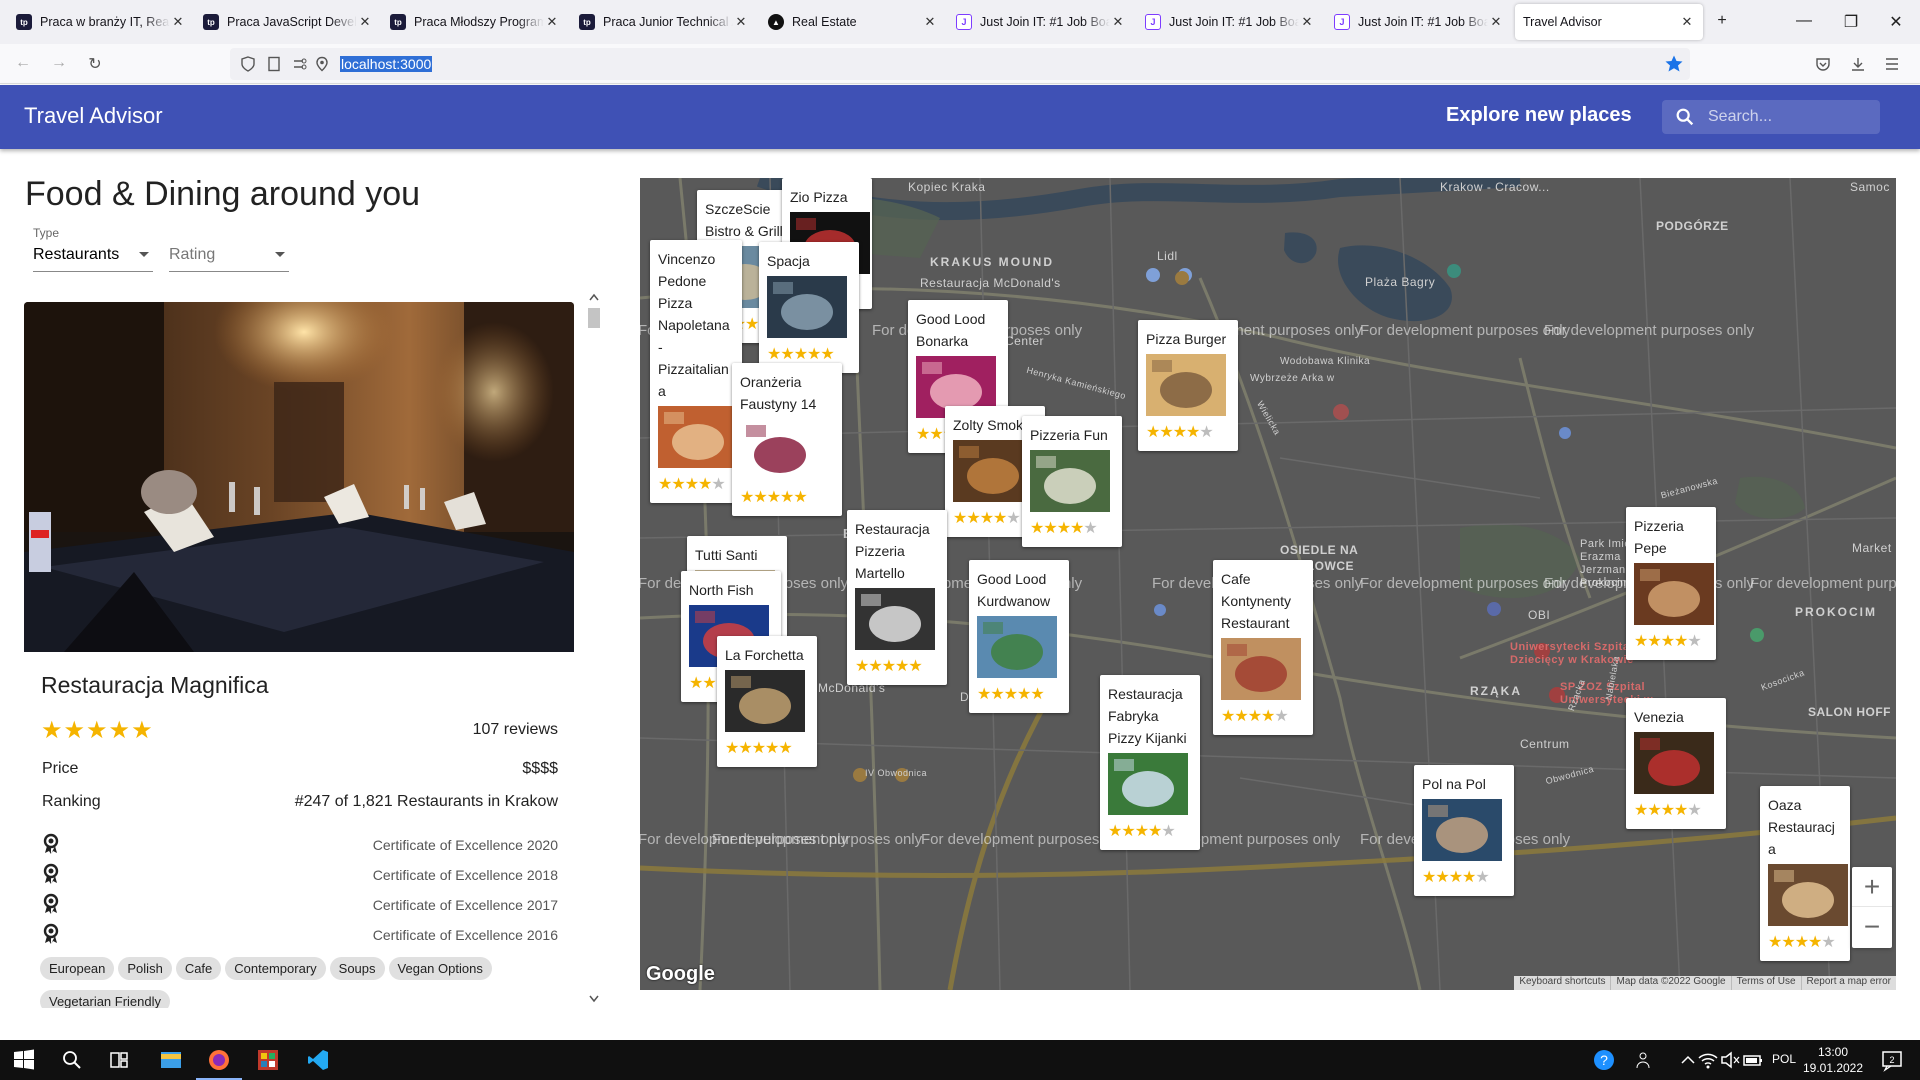 This screenshot has width=1920, height=1080. I want to click on tab: ▲ Real Estate ✕, so click(853, 22).